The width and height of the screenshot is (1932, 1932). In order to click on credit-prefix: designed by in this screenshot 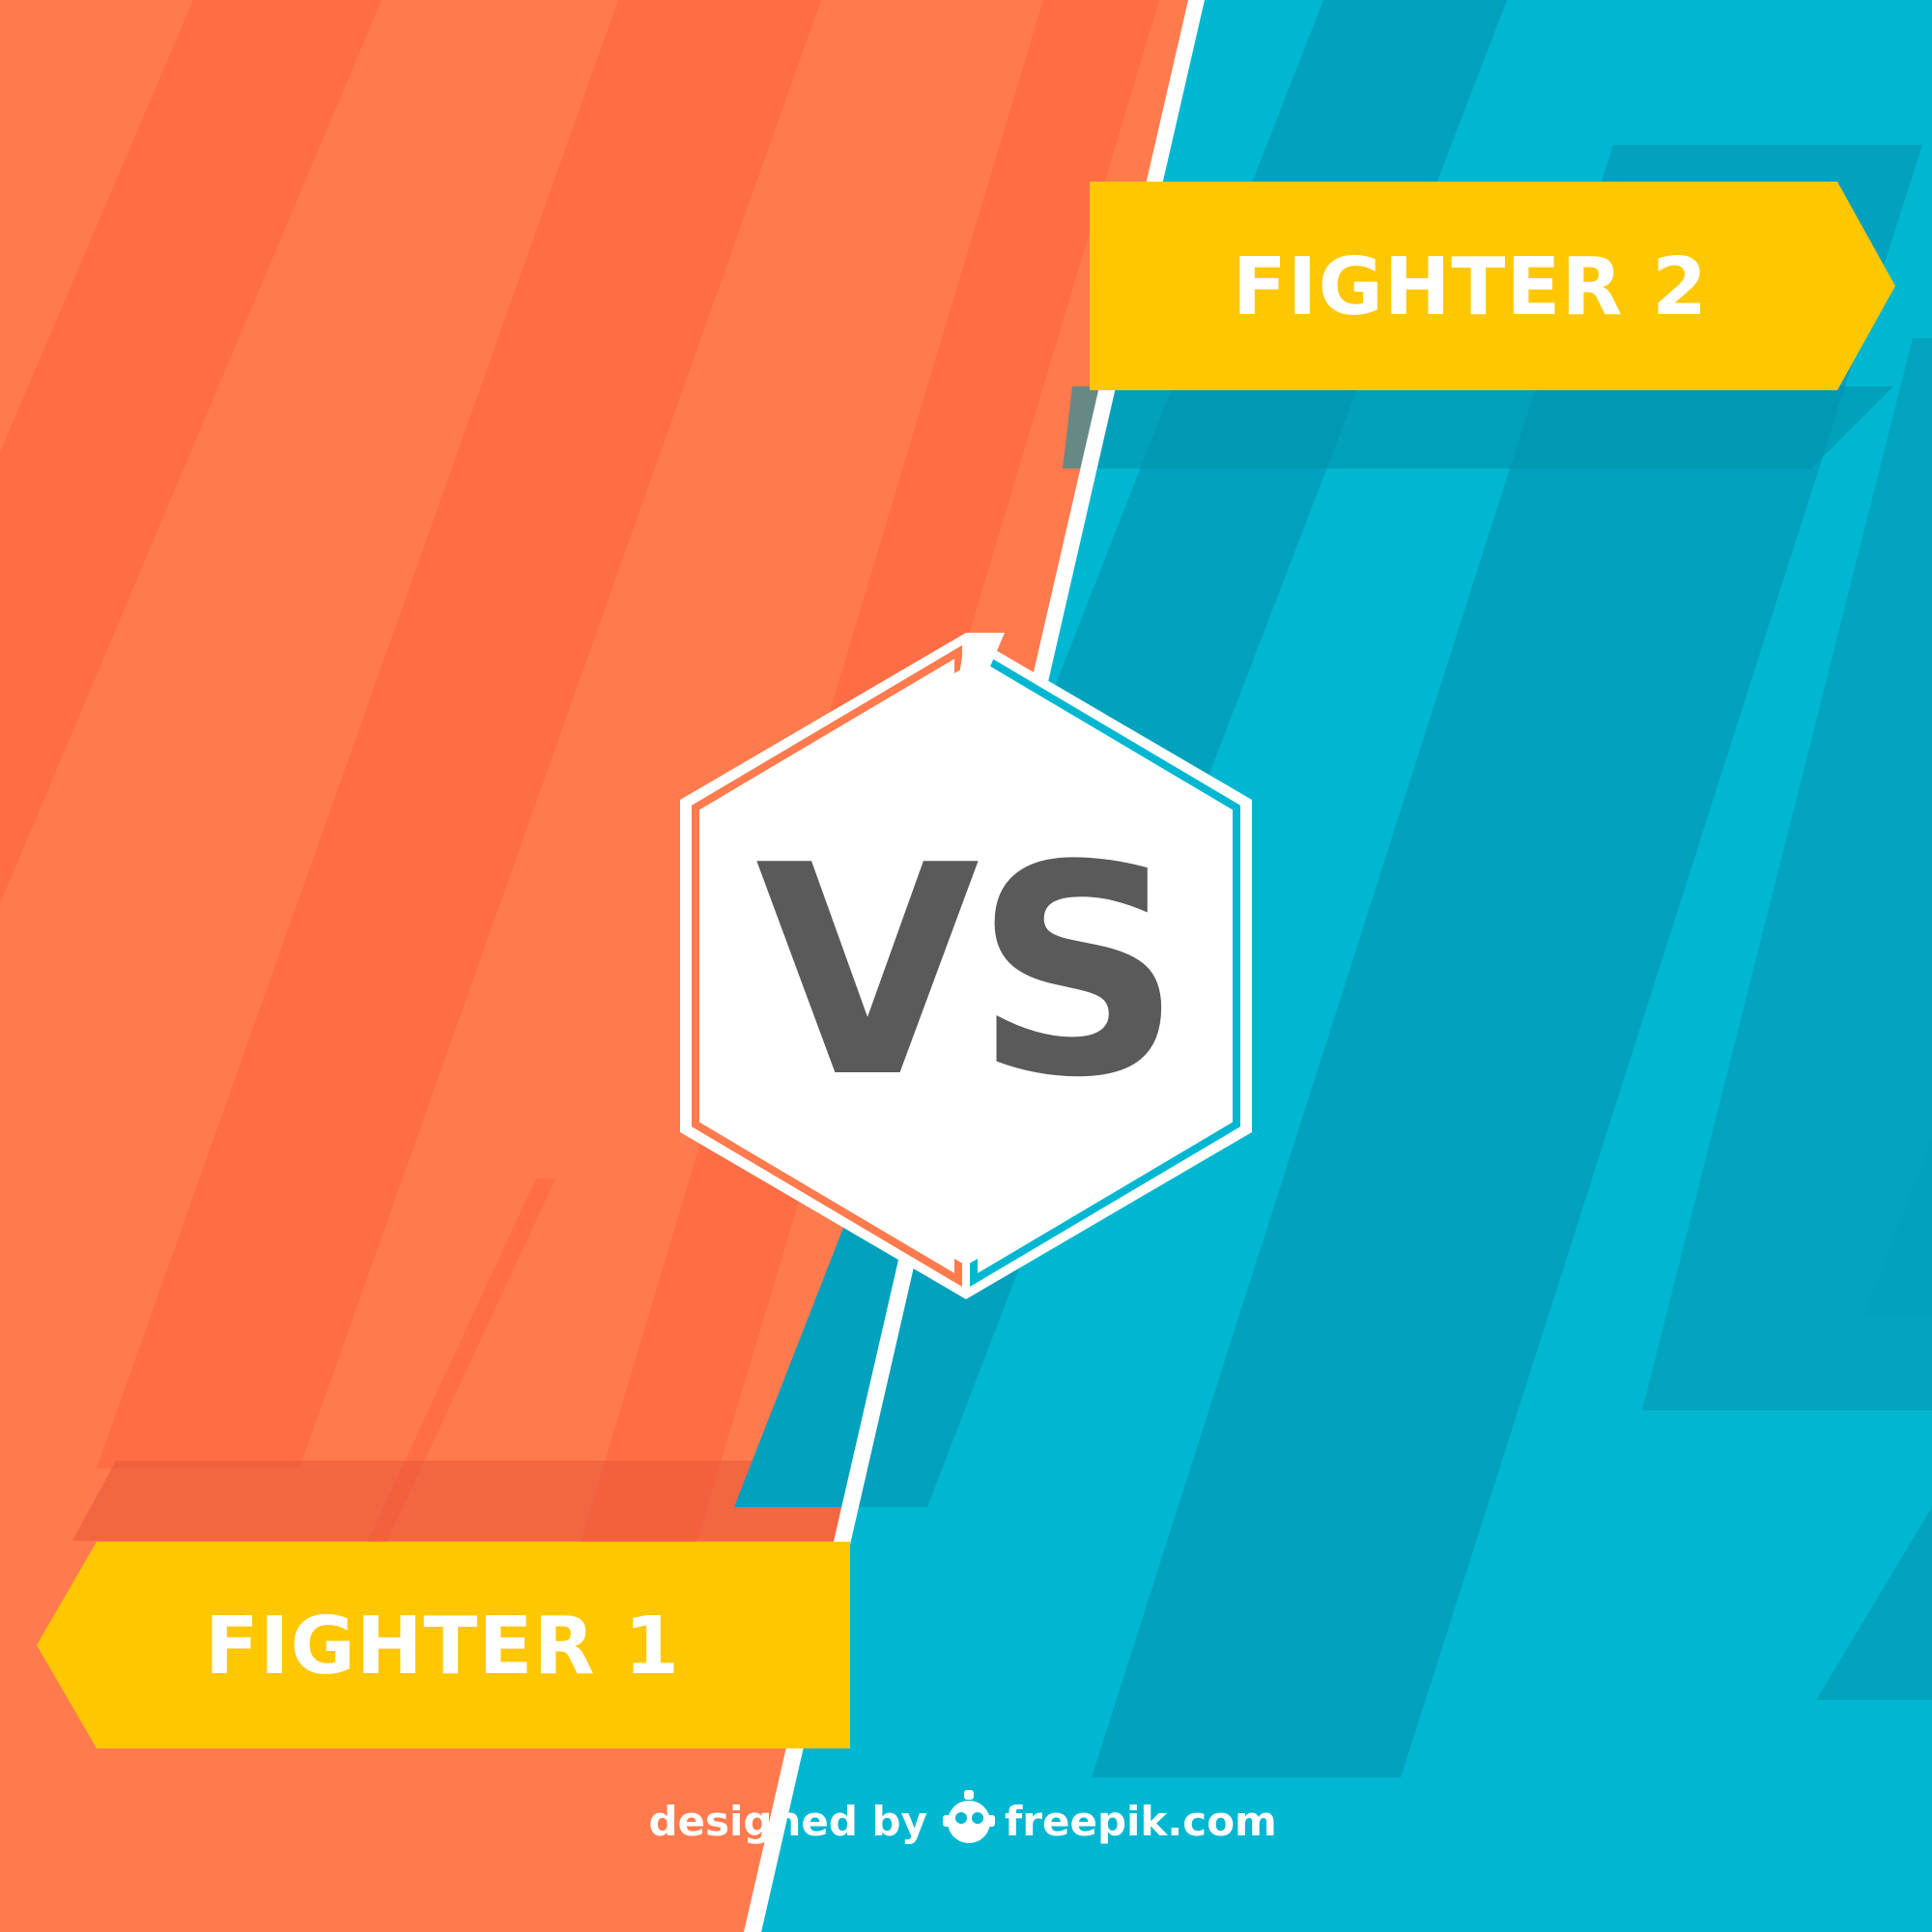, I will do `click(787, 1821)`.